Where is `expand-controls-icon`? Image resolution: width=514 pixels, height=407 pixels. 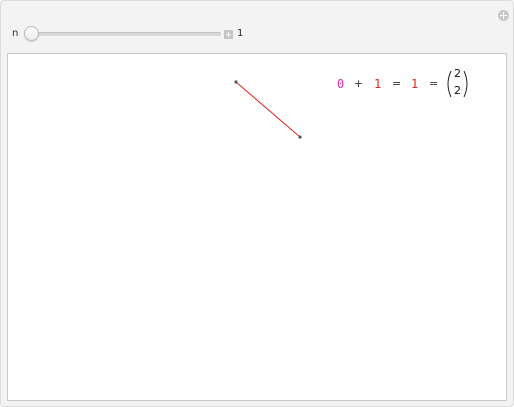
expand-controls-icon is located at coordinates (228, 34).